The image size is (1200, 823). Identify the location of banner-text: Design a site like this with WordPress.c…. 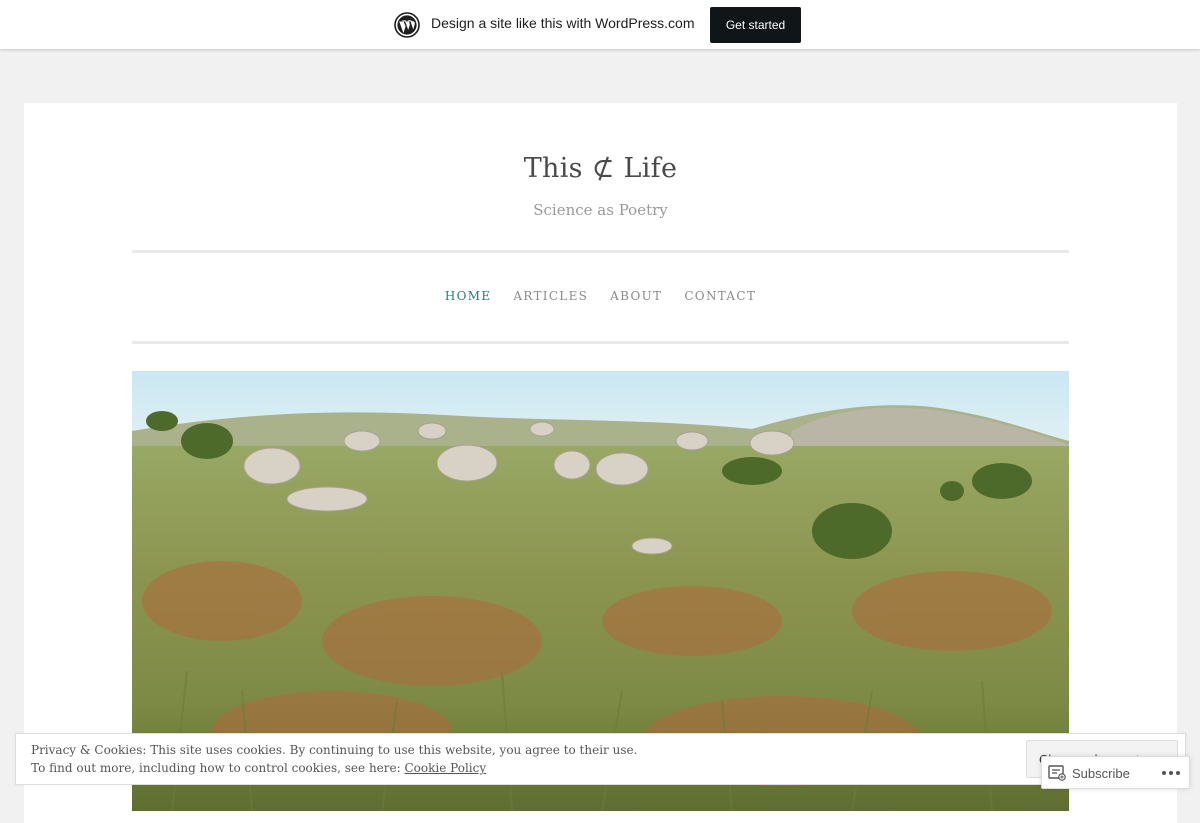
(563, 23).